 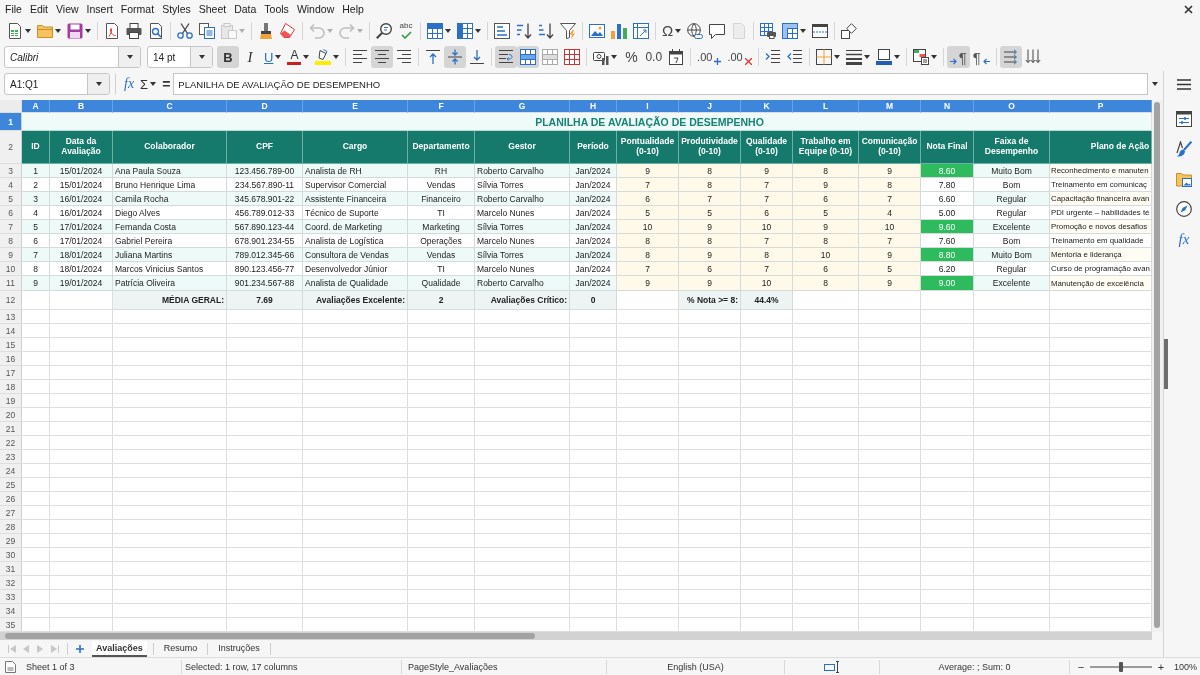 What do you see at coordinates (11, 171) in the screenshot?
I see `row-heading: 3` at bounding box center [11, 171].